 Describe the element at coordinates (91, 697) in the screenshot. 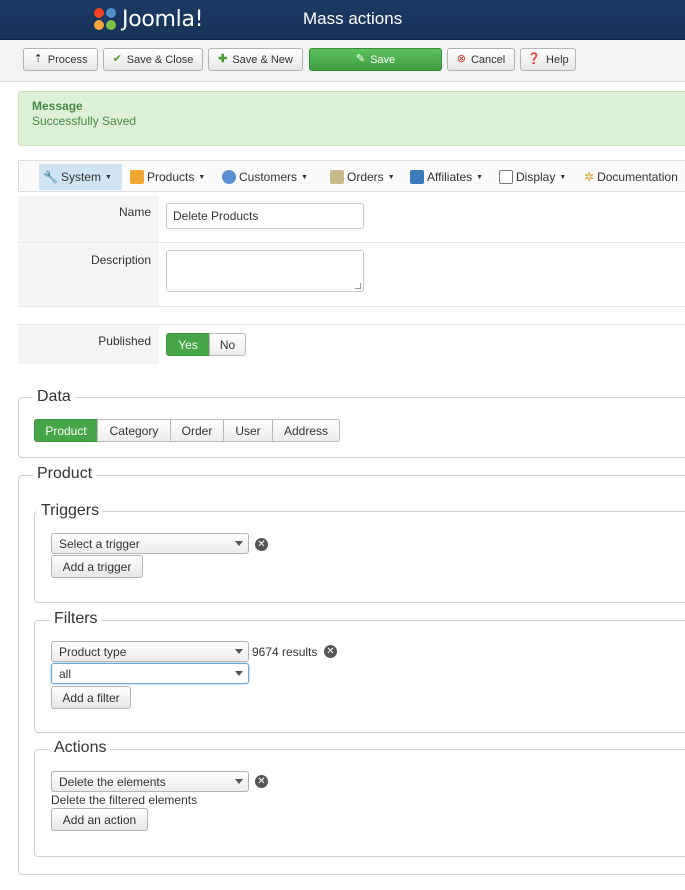

I see `add-filter-button: Add a filter` at that location.